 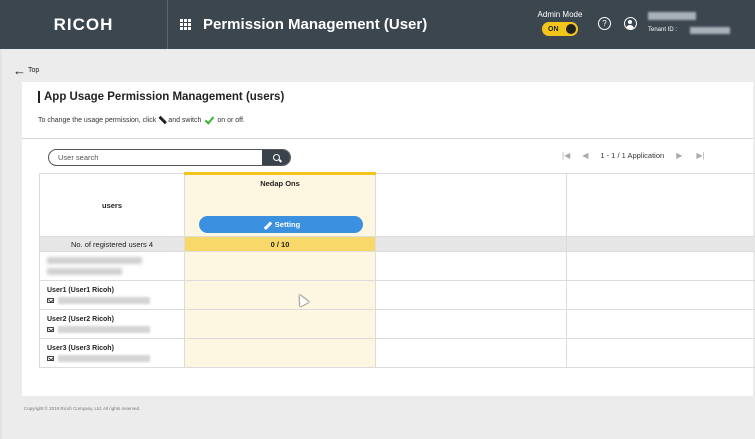 I want to click on registered-count-label: No. of registered users 4, so click(x=112, y=244).